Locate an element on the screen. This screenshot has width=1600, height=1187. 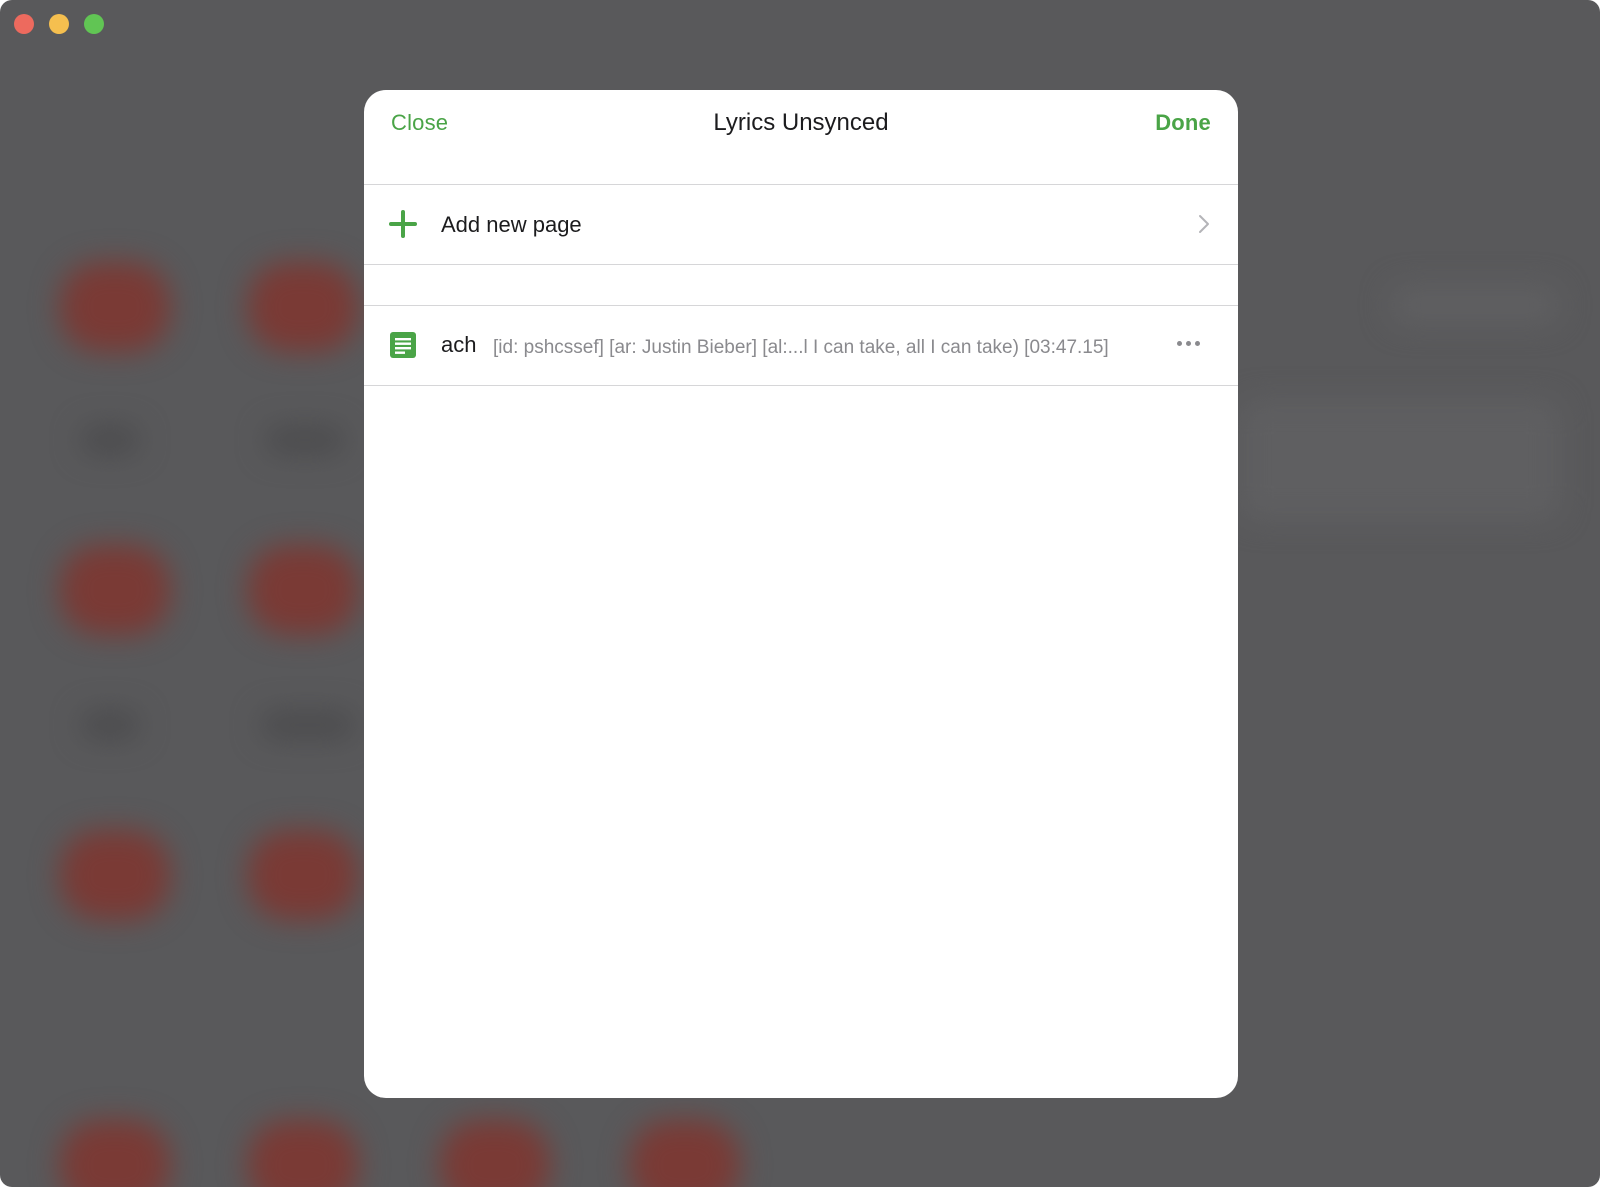
close-window-button is located at coordinates (24, 24).